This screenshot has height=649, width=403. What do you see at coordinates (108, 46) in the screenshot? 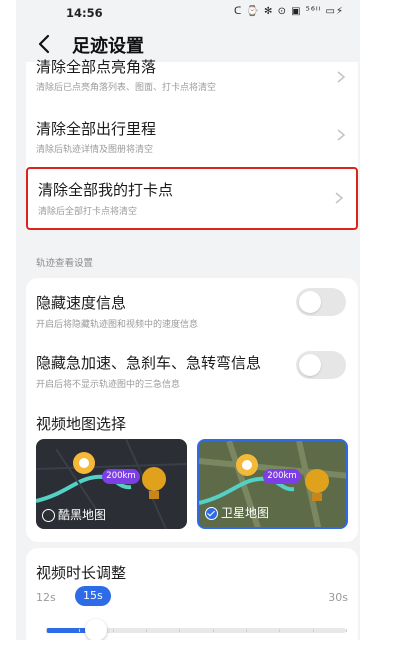
I see `page-title: 足迹设置` at bounding box center [108, 46].